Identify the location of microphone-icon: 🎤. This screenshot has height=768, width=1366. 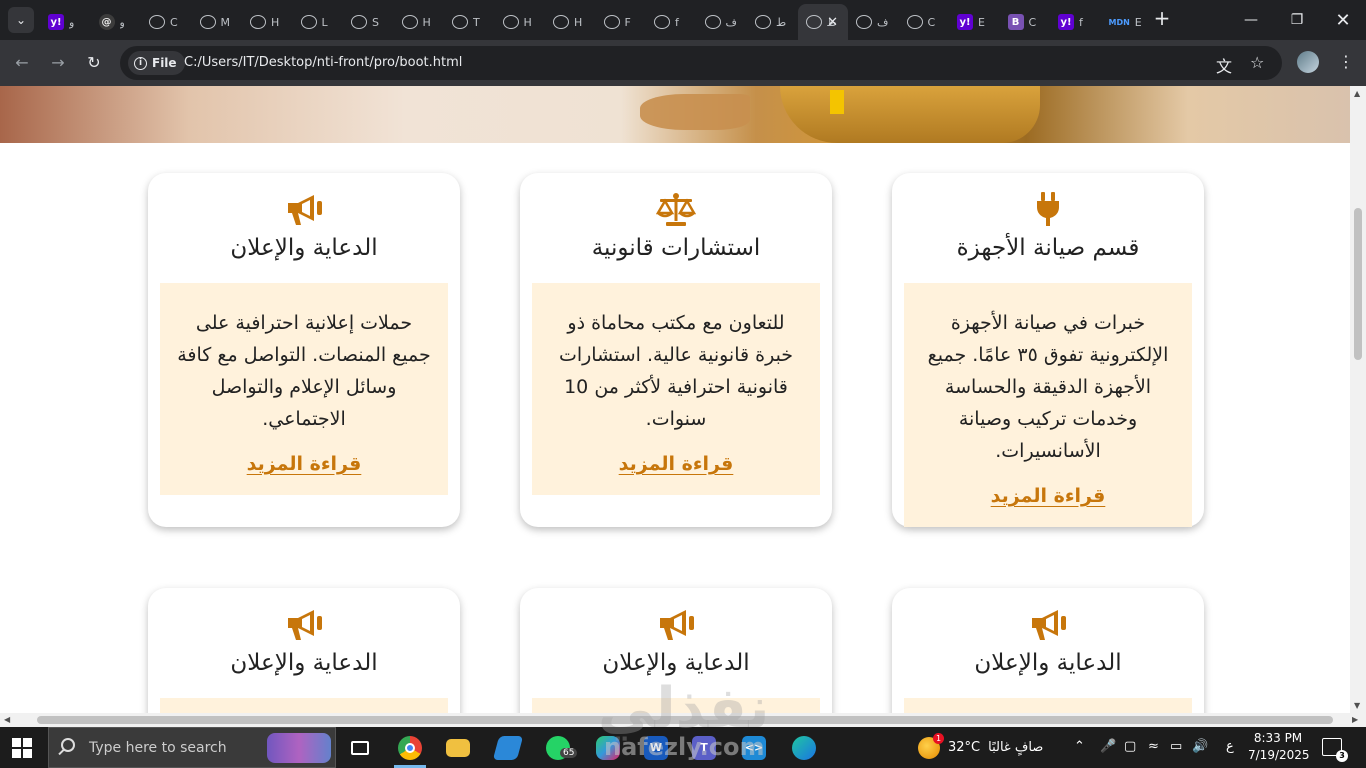
(1108, 746).